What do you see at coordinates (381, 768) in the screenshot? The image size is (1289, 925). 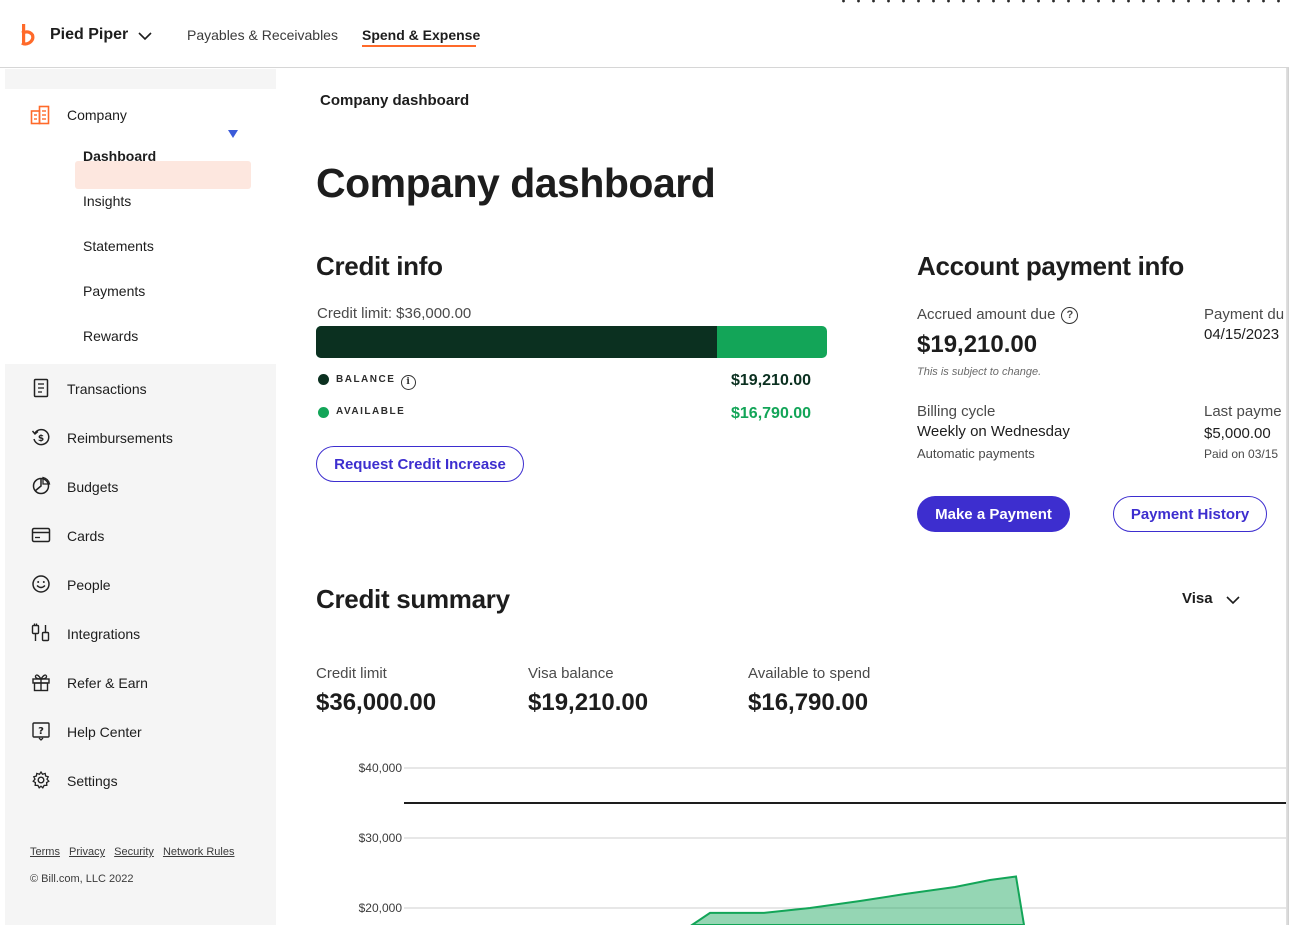 I see `y-tick-label: $40,000` at bounding box center [381, 768].